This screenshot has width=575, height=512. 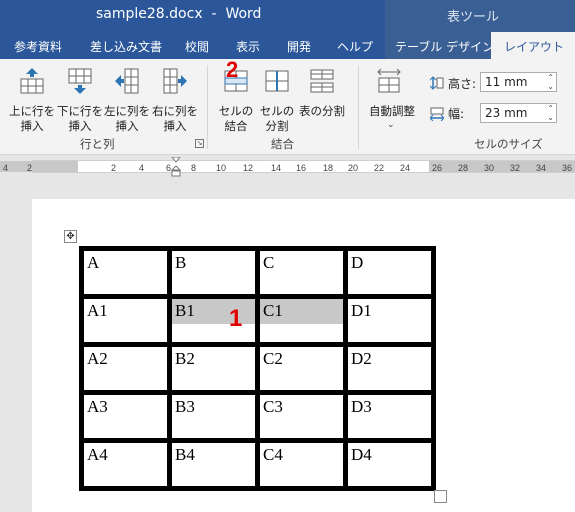 What do you see at coordinates (282, 144) in the screenshot?
I see `group-label-merge: 結合` at bounding box center [282, 144].